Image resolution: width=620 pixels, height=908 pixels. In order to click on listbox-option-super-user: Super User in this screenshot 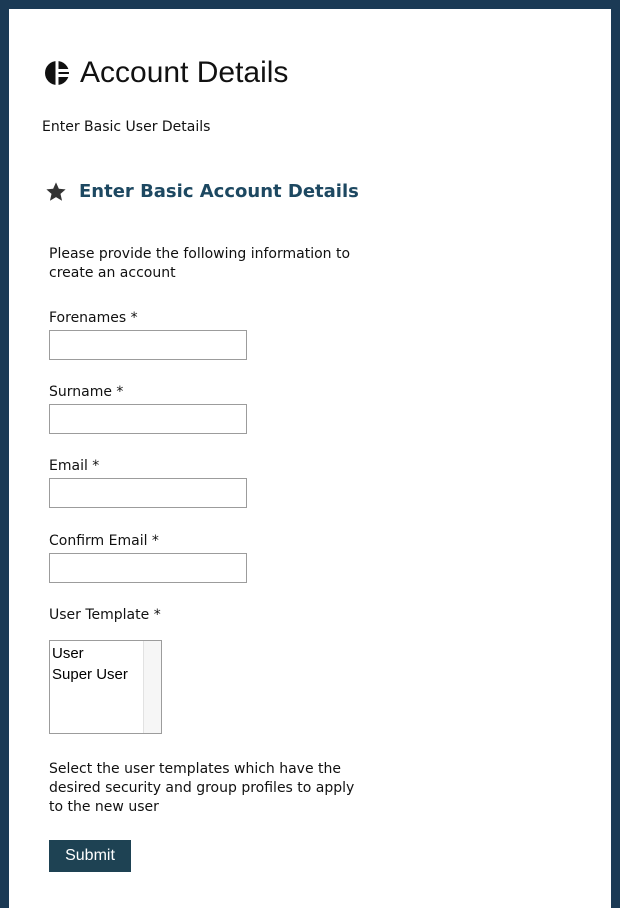, I will do `click(90, 675)`.